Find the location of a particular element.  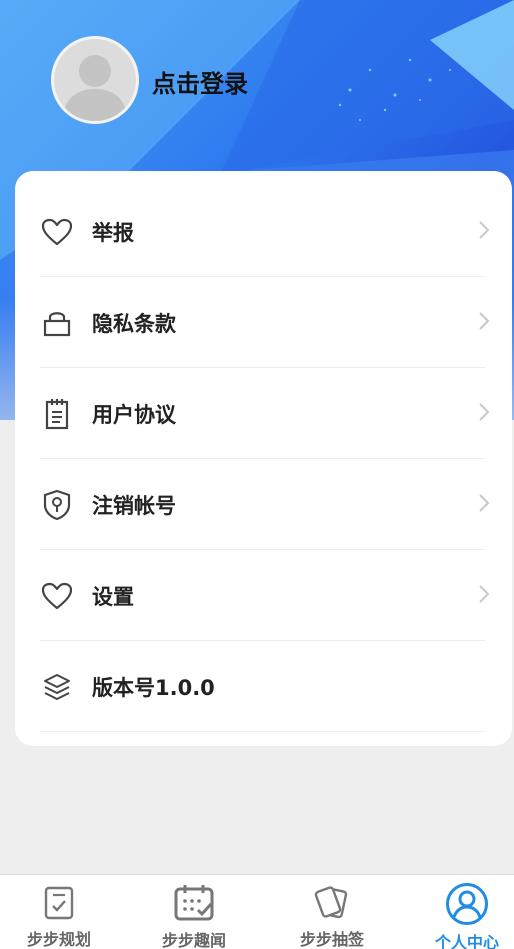

default-user-icon is located at coordinates (95, 88).